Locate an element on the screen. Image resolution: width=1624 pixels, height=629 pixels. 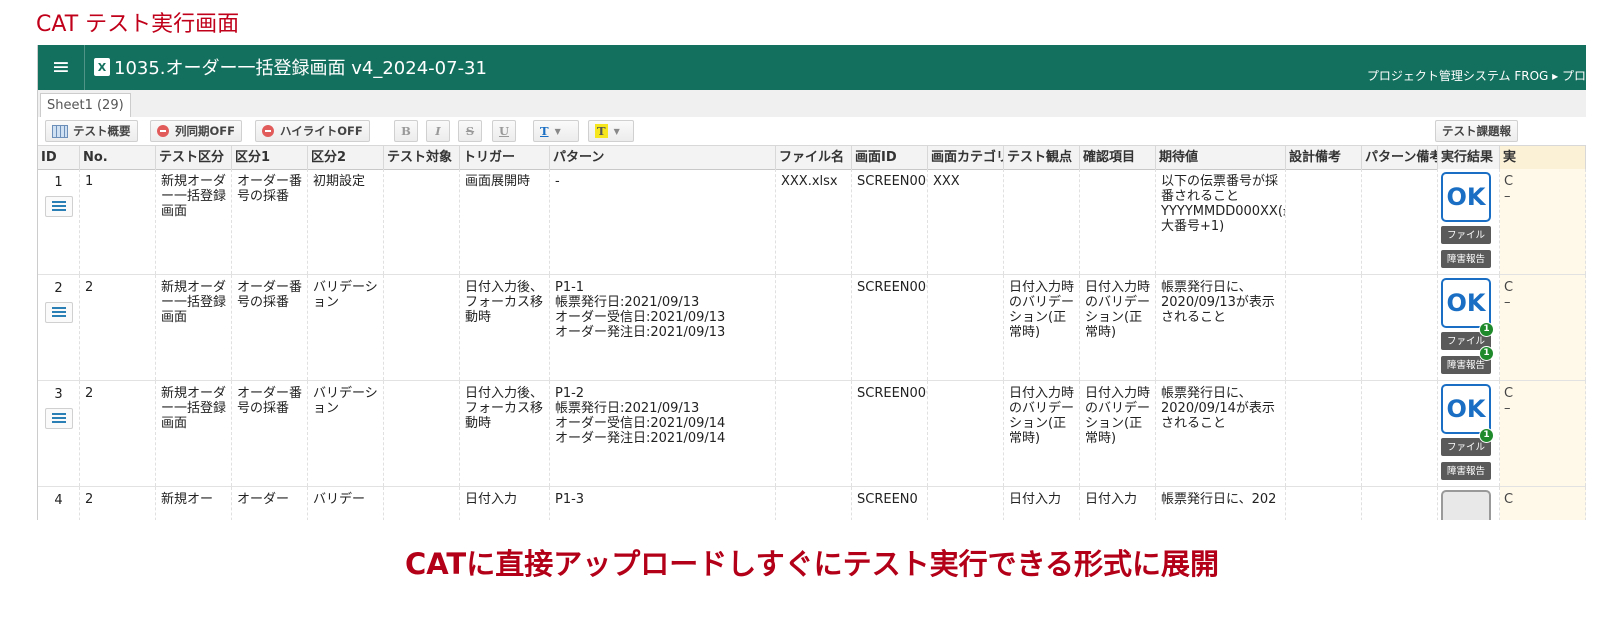
hamburger-menu-button: ≡ is located at coordinates (61, 67).